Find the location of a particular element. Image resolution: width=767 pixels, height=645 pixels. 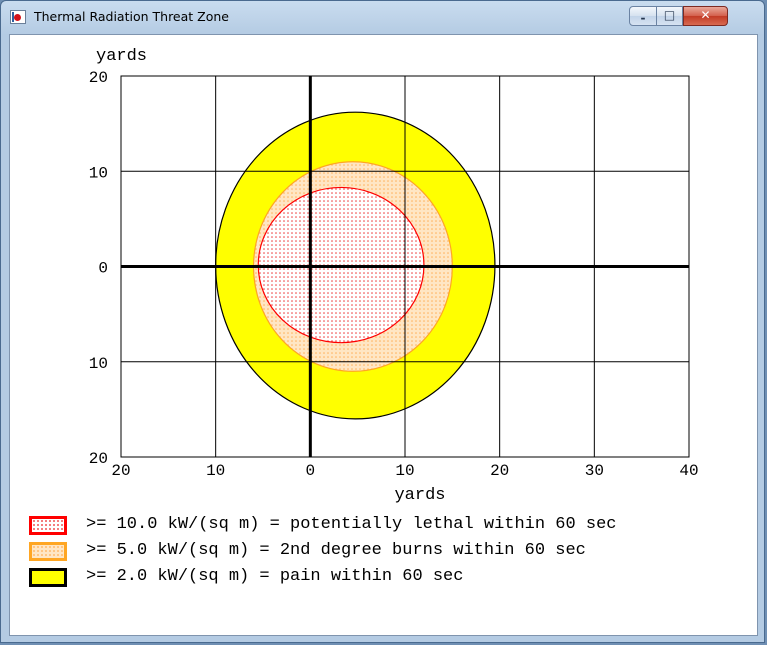

y-tick-label-1: 10 is located at coordinates (98, 173).